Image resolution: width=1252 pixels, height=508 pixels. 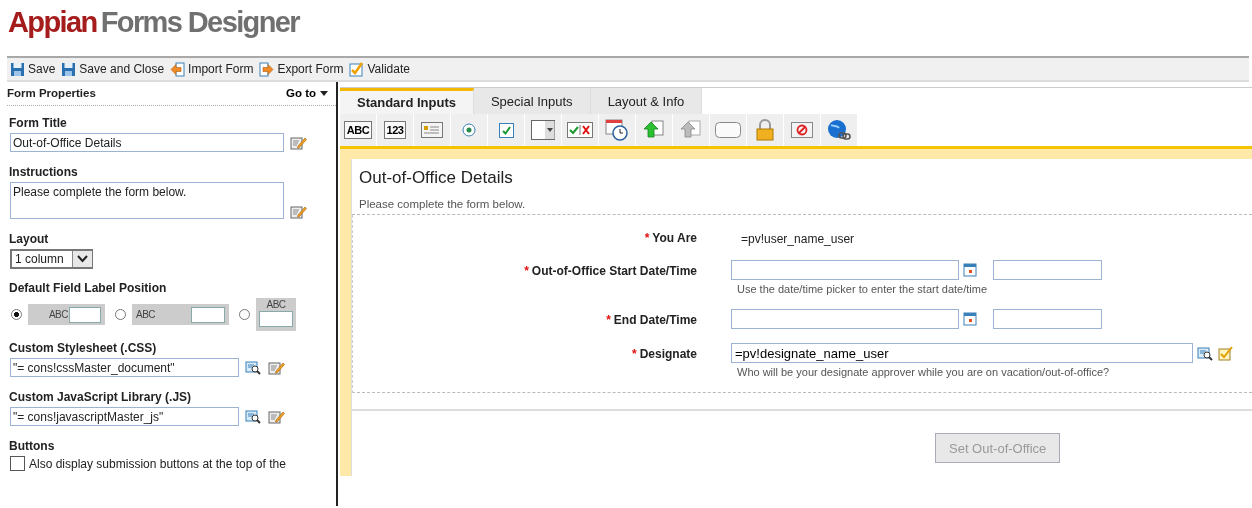 I want to click on form-title: Out-of-Office Details, so click(x=436, y=177).